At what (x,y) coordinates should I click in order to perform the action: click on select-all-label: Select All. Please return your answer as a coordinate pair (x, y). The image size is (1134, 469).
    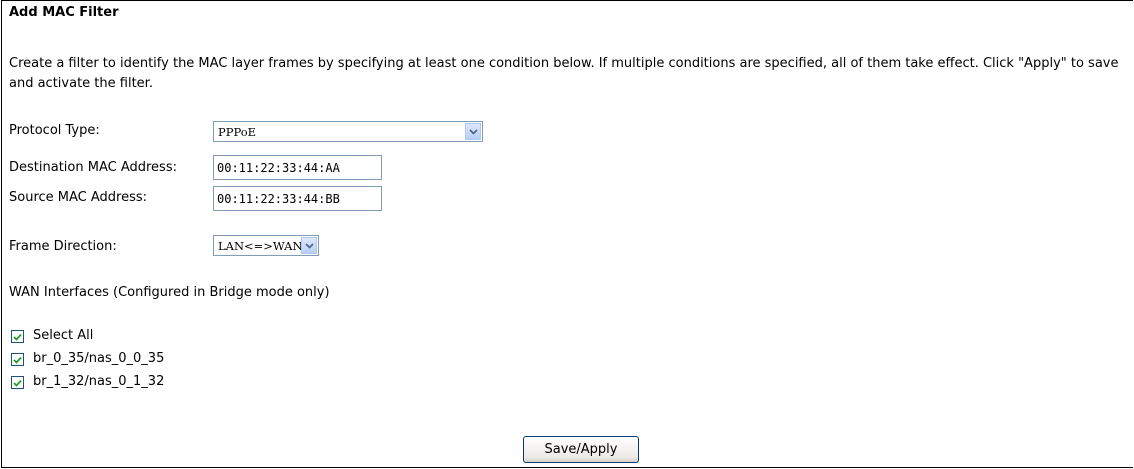
    Looking at the image, I should click on (63, 335).